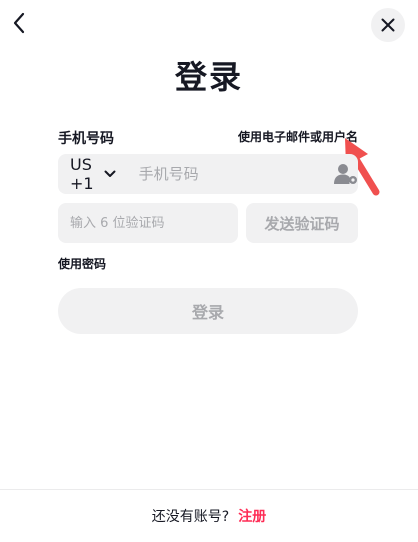 The image size is (418, 542). I want to click on verification-code-input, so click(148, 223).